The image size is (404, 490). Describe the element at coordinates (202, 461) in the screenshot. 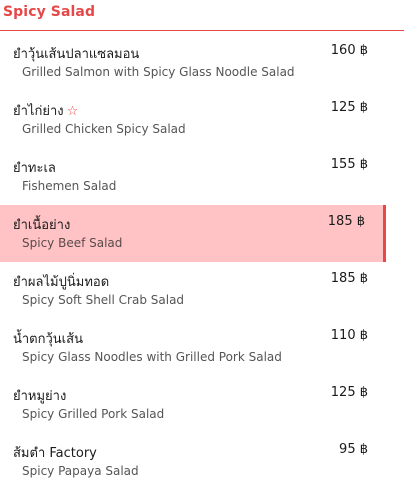

I see `menu-item: ส้มตำ Factory Spicy Papaya Salad 95 ฿` at that location.